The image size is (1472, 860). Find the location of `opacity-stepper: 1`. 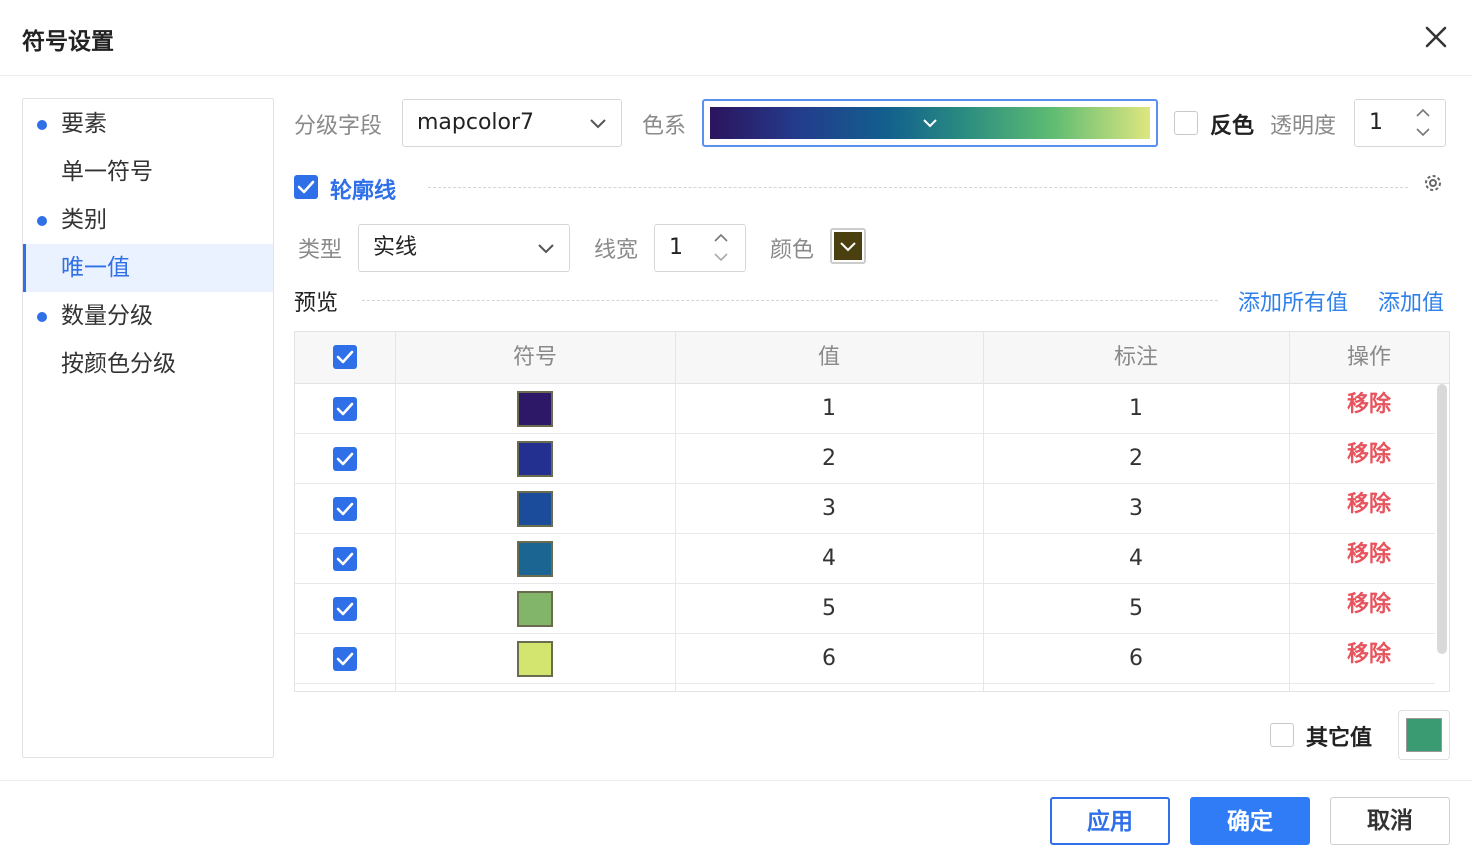

opacity-stepper: 1 is located at coordinates (1400, 123).